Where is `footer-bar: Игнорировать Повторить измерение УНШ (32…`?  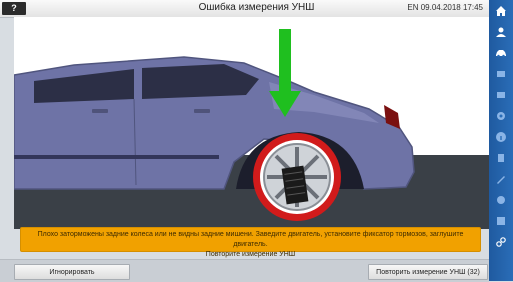
footer-bar: Игнорировать Повторить измерение УНШ (32… is located at coordinates (244, 270).